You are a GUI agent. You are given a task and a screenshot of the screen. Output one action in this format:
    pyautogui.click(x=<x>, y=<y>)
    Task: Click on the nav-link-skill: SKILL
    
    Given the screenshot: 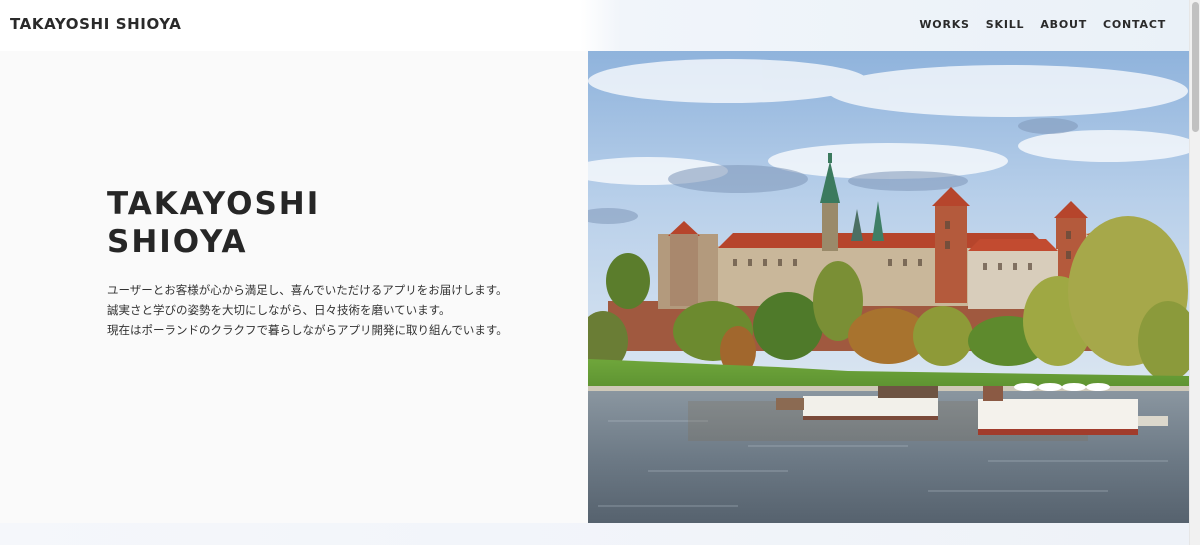 What is the action you would take?
    pyautogui.click(x=1005, y=24)
    